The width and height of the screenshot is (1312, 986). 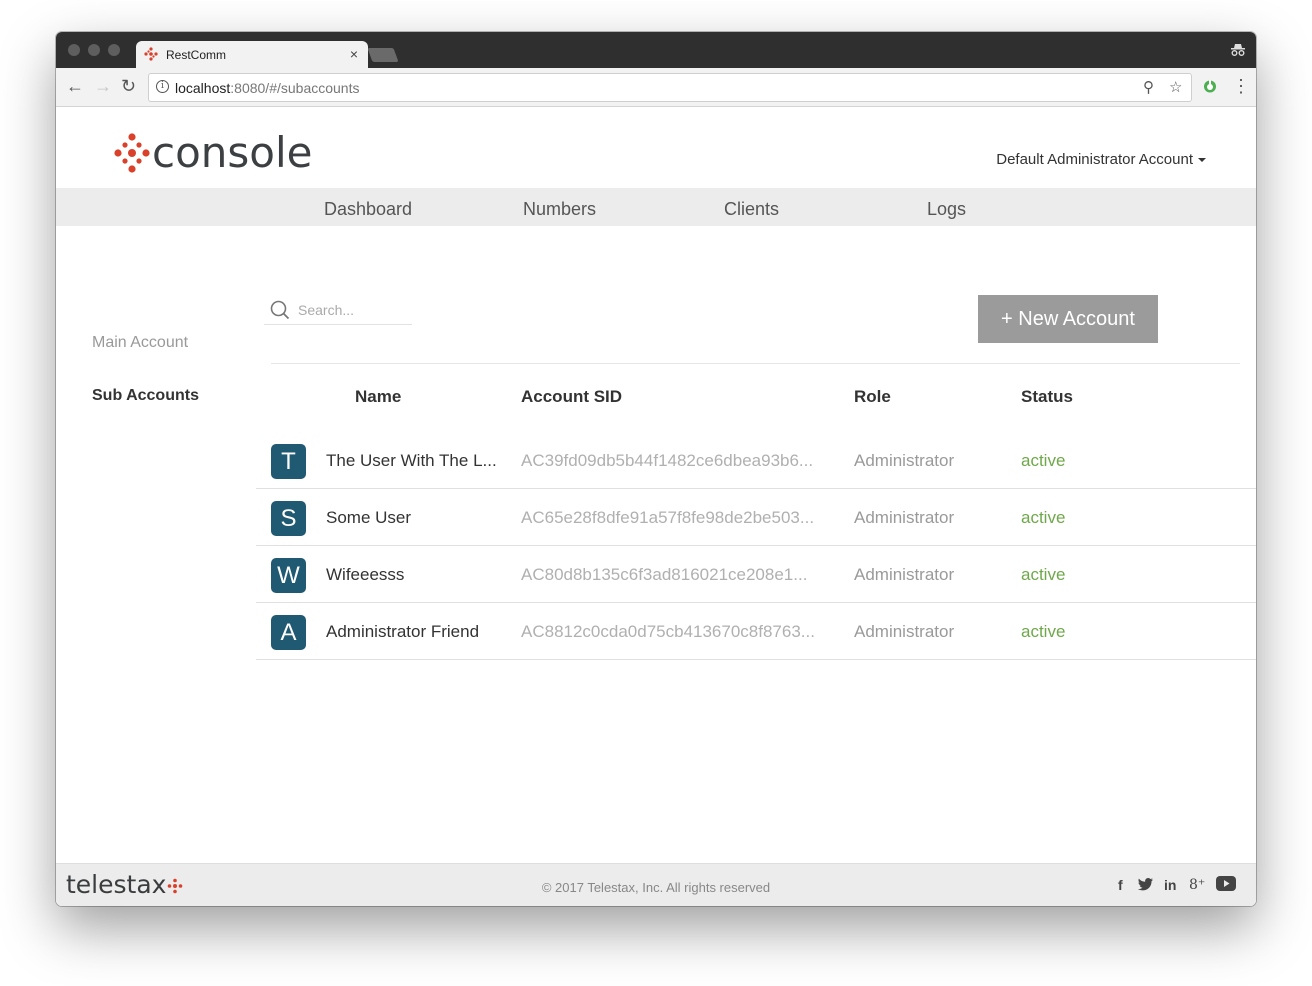 What do you see at coordinates (196, 55) in the screenshot?
I see `tab-title: RestComm` at bounding box center [196, 55].